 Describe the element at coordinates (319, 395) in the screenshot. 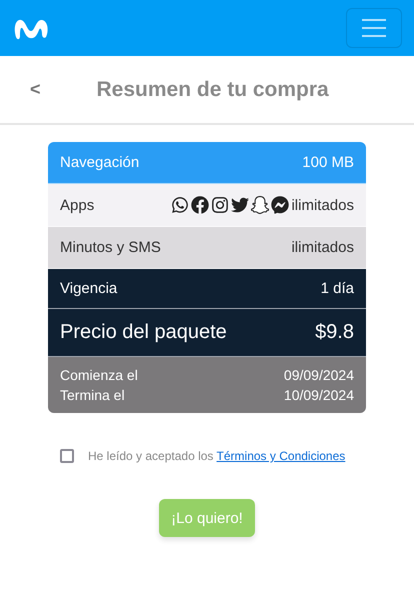

I see `date-value: 10/09/2024` at that location.